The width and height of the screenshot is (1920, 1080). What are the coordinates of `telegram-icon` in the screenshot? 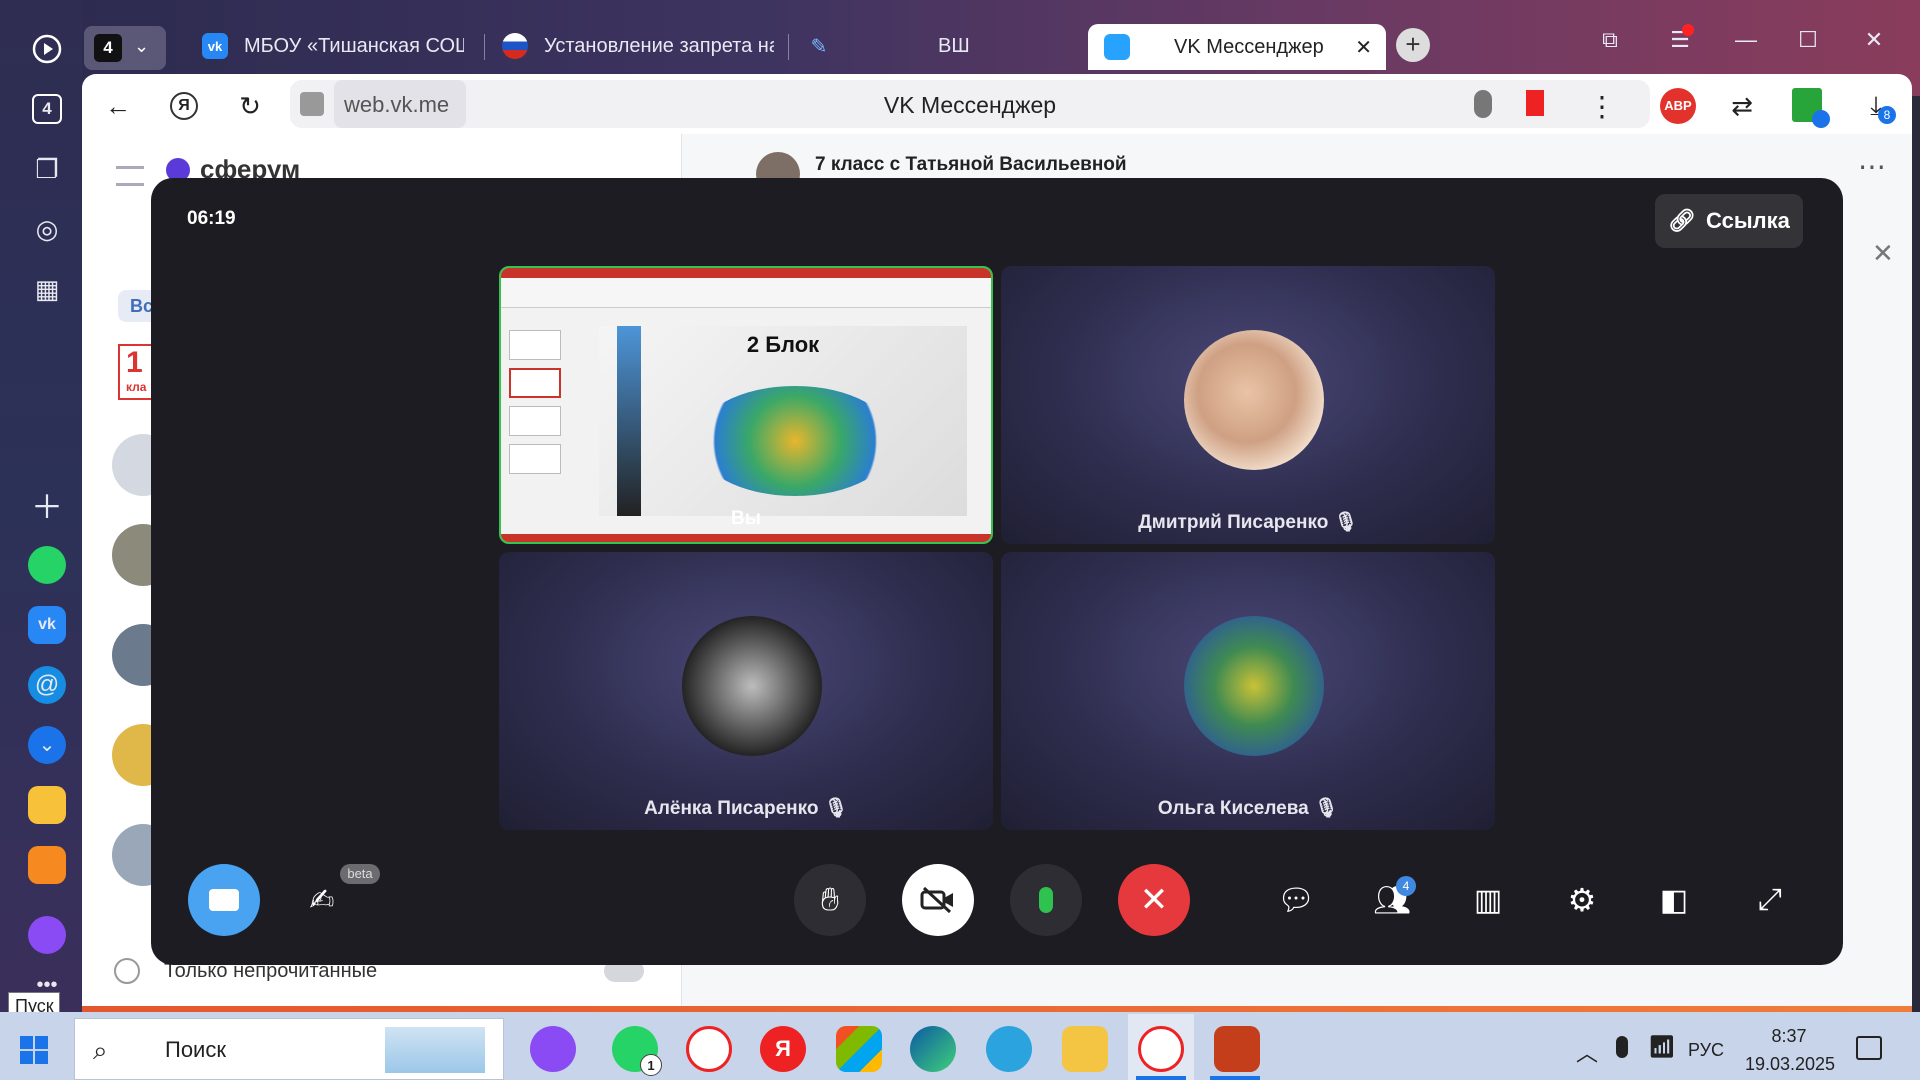 It's located at (1009, 1049).